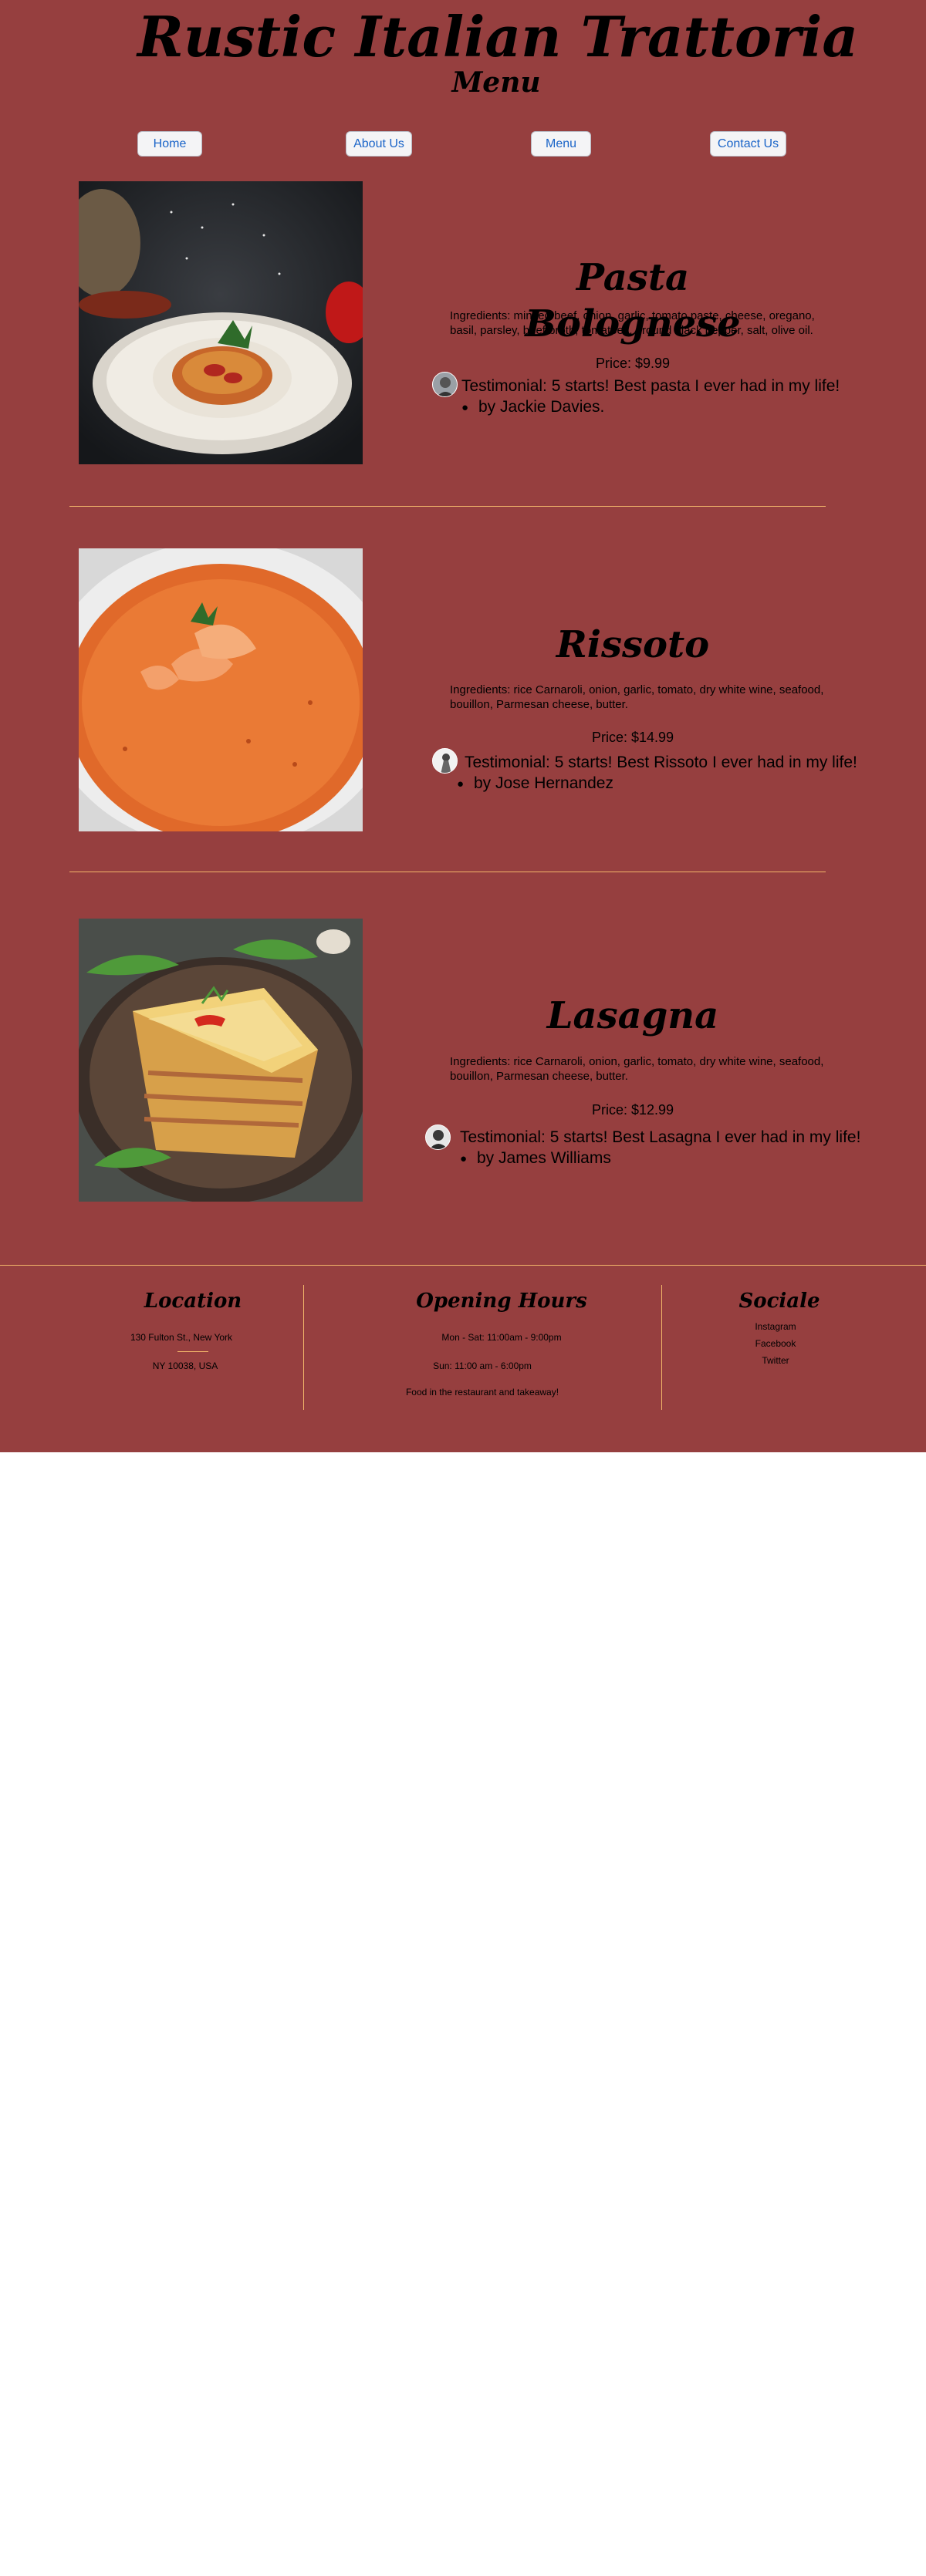 This screenshot has height=2576, width=926. Describe the element at coordinates (748, 144) in the screenshot. I see `nav-contact-button: Contact Us` at that location.